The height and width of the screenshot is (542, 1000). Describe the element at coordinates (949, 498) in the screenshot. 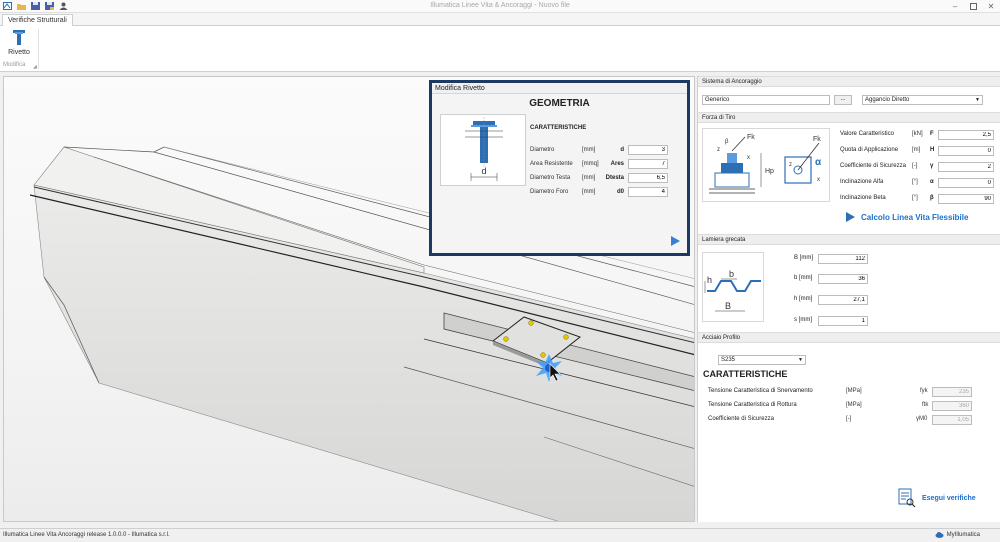

I see `run-checks-label: Esegui verifiche` at that location.